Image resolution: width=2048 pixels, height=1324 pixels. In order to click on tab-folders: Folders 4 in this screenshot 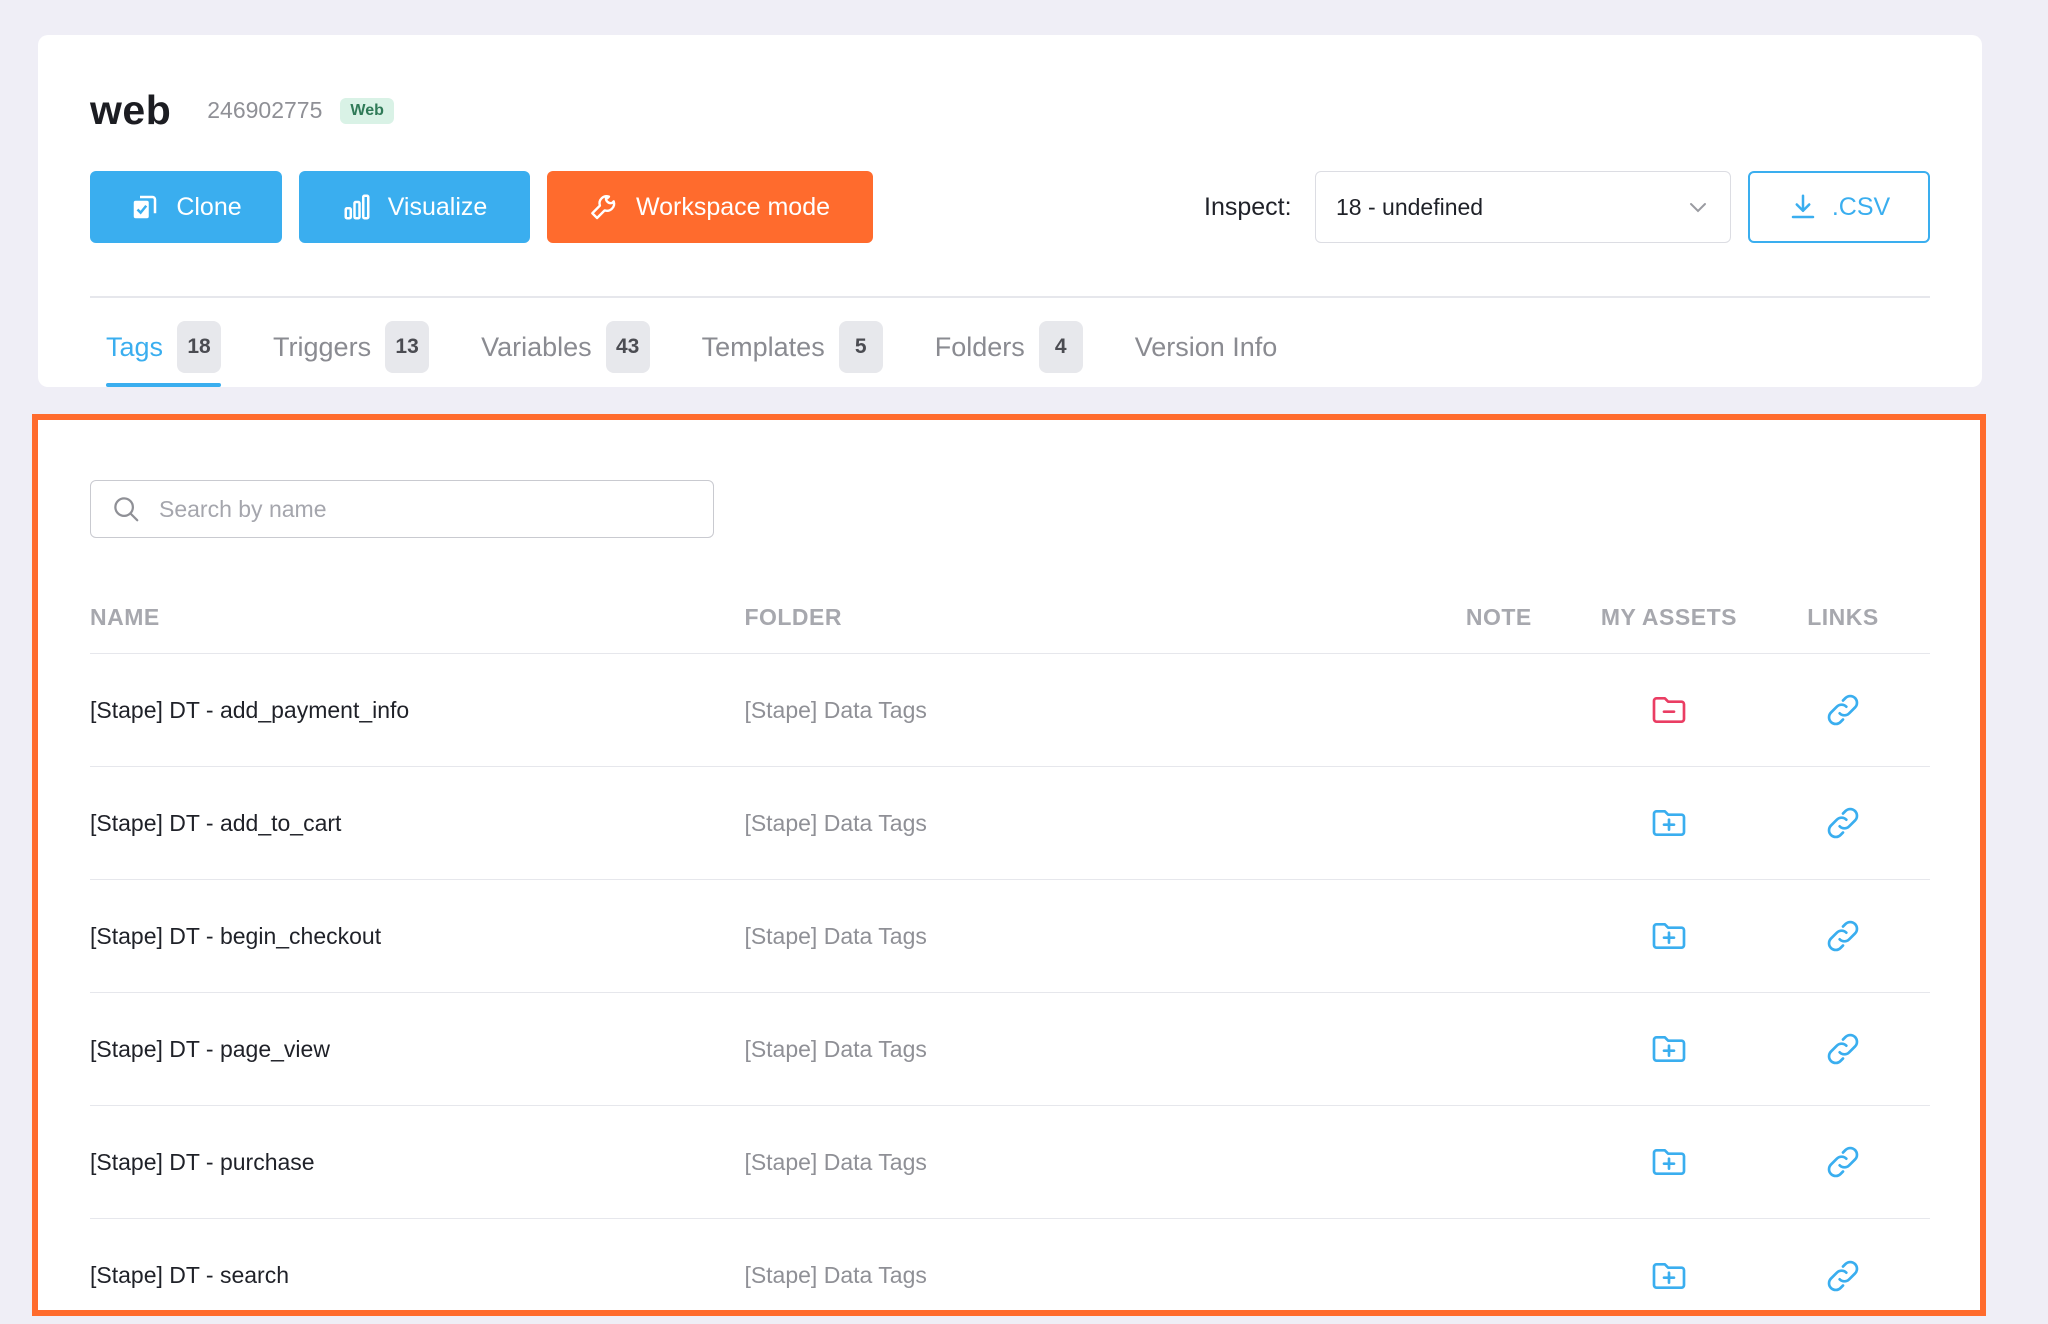, I will do `click(1009, 347)`.